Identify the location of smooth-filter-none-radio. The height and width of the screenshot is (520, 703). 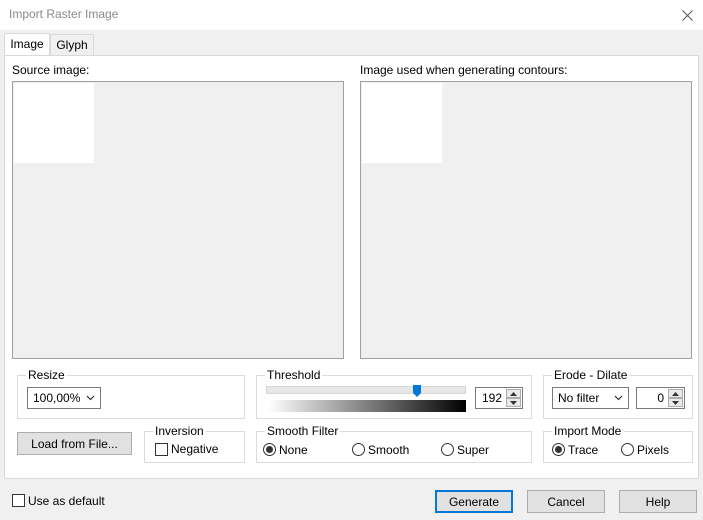
(269, 449).